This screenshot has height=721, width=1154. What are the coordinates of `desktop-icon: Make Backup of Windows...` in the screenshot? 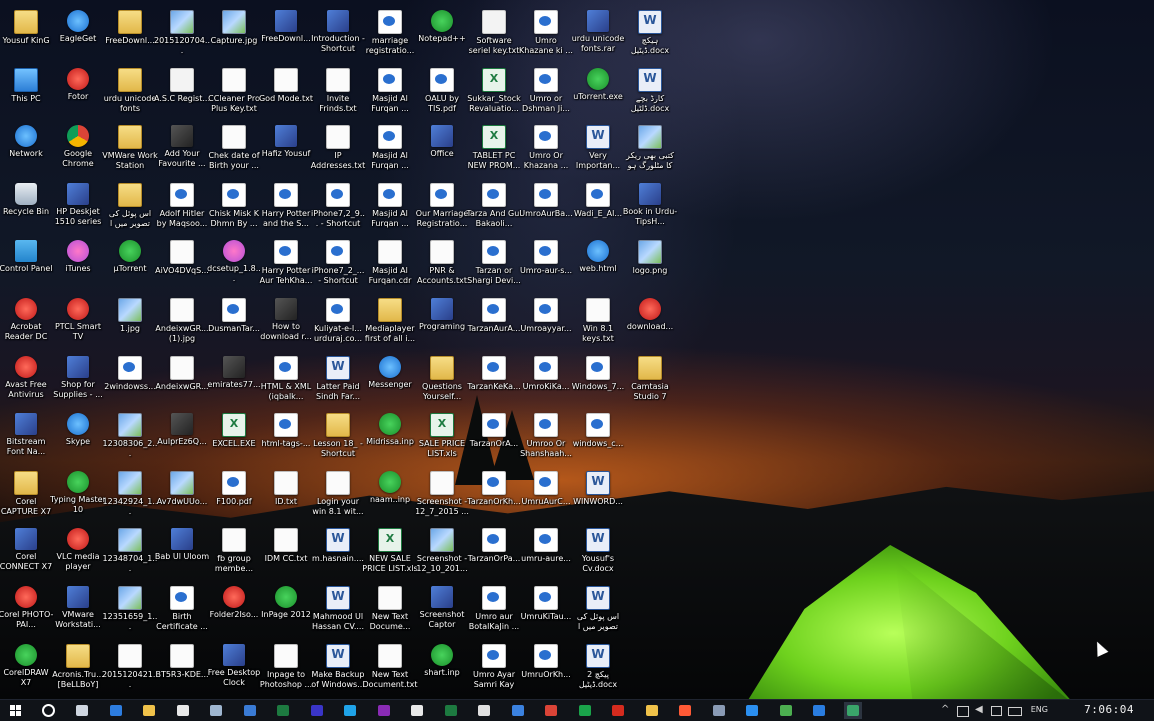 It's located at (338, 671).